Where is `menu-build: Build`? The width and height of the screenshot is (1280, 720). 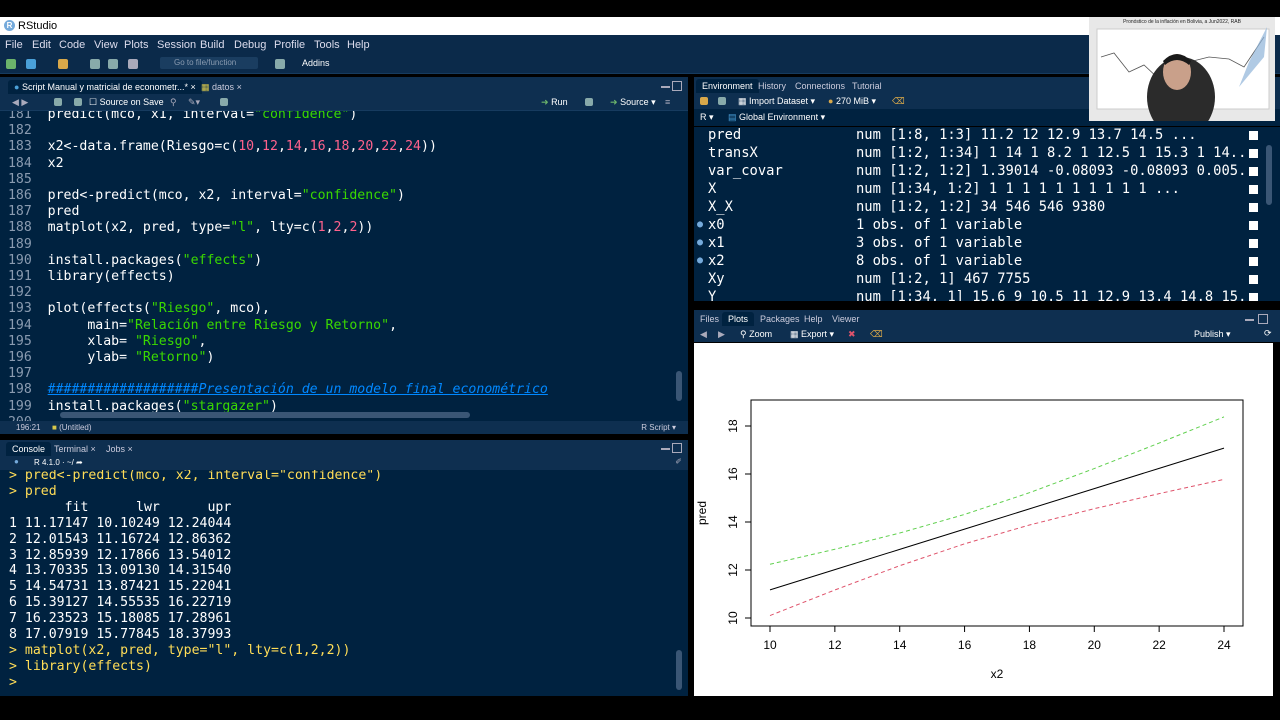
menu-build: Build is located at coordinates (212, 45).